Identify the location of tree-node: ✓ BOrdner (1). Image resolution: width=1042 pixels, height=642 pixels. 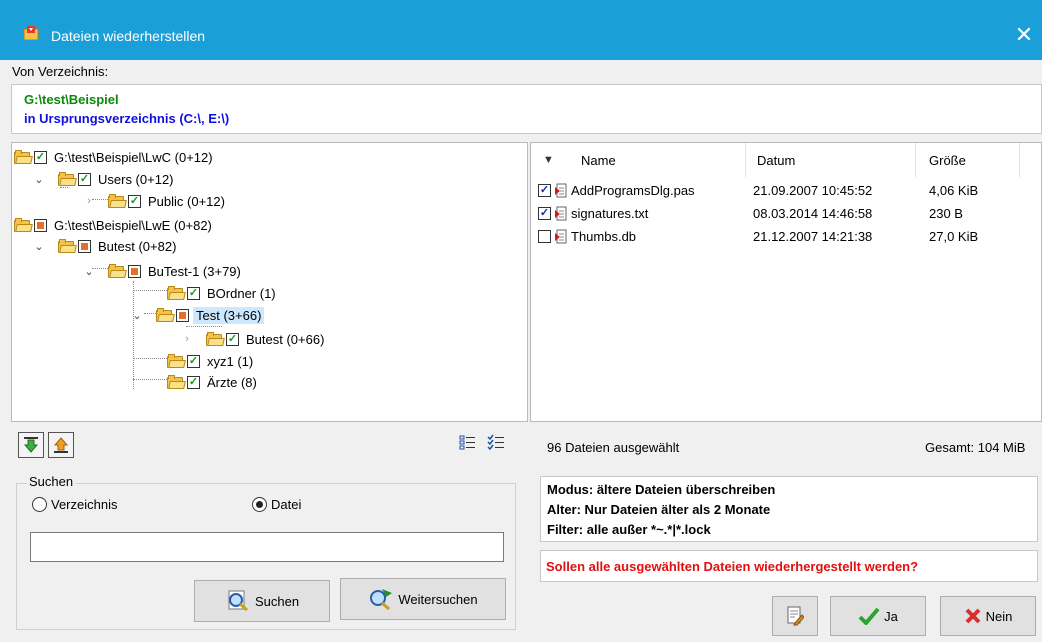
(223, 293).